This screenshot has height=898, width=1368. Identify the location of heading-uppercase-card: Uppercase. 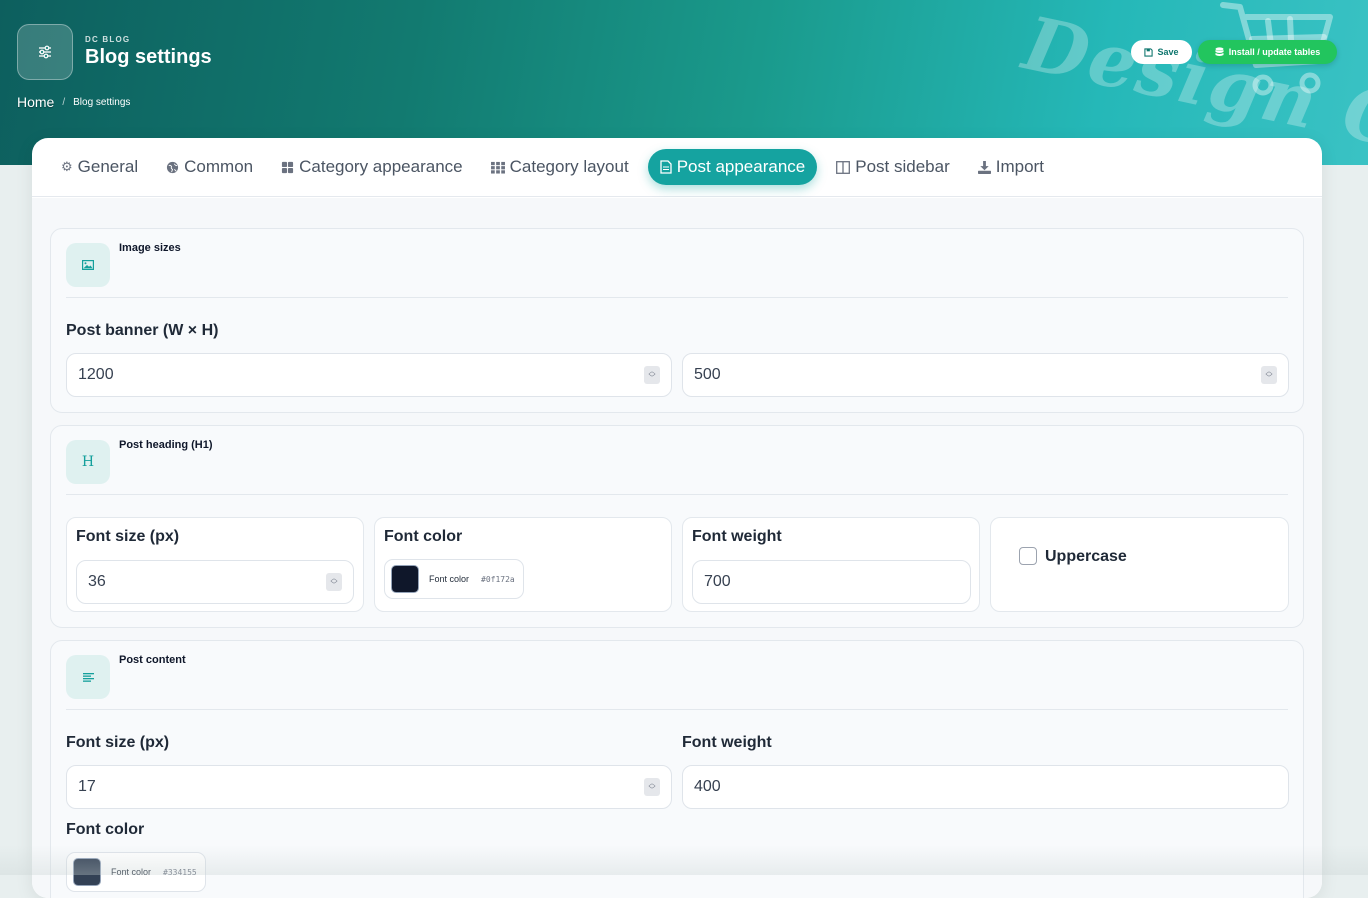
(1139, 564).